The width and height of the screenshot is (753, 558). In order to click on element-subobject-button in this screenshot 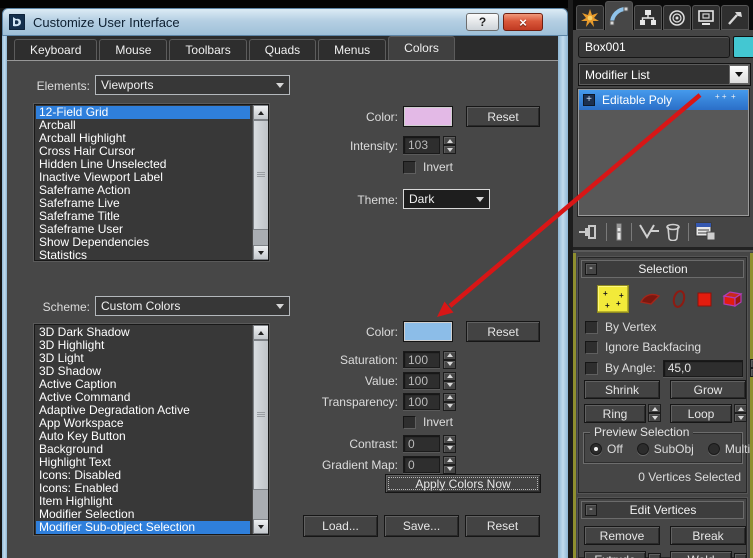, I will do `click(732, 299)`.